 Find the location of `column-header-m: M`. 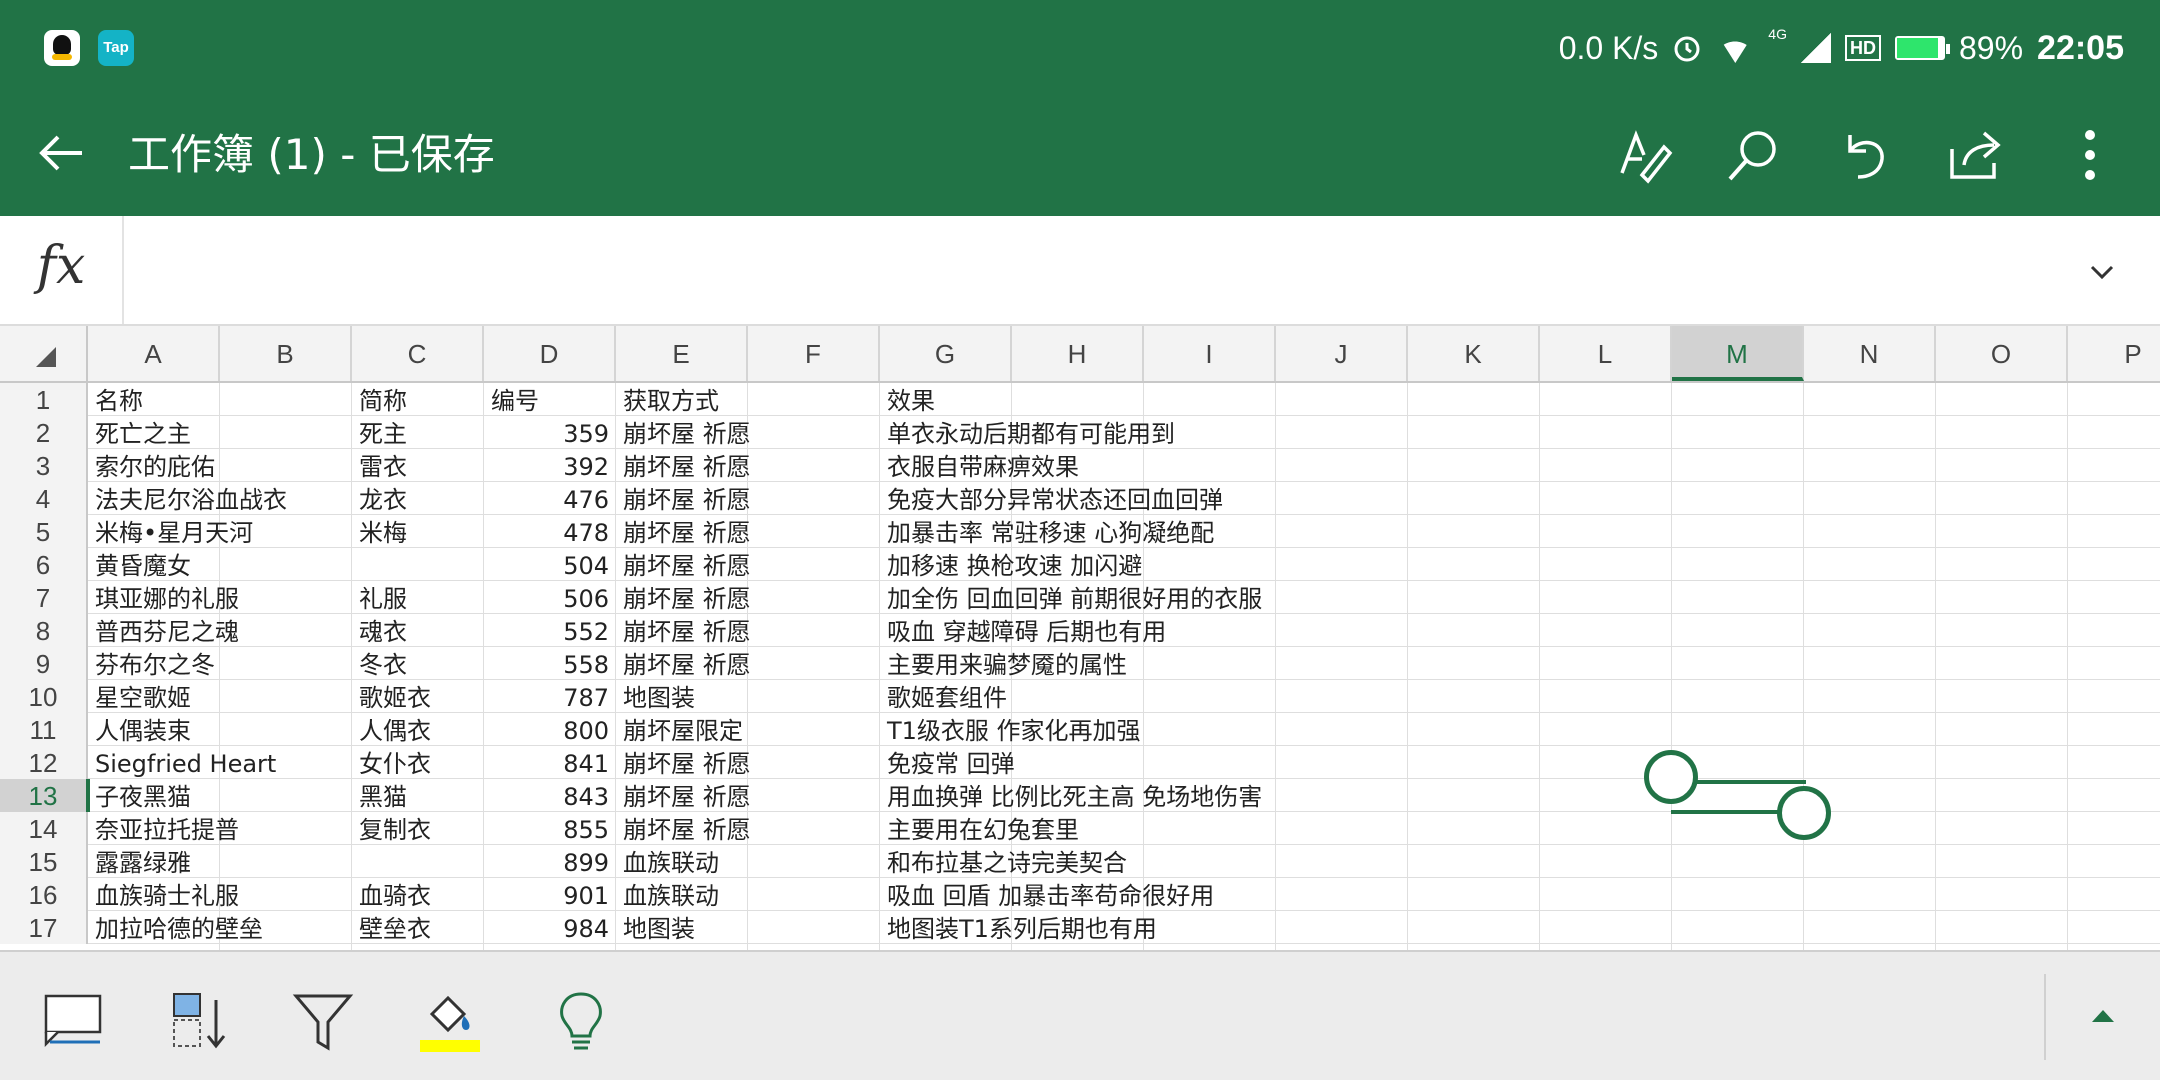

column-header-m: M is located at coordinates (1738, 353).